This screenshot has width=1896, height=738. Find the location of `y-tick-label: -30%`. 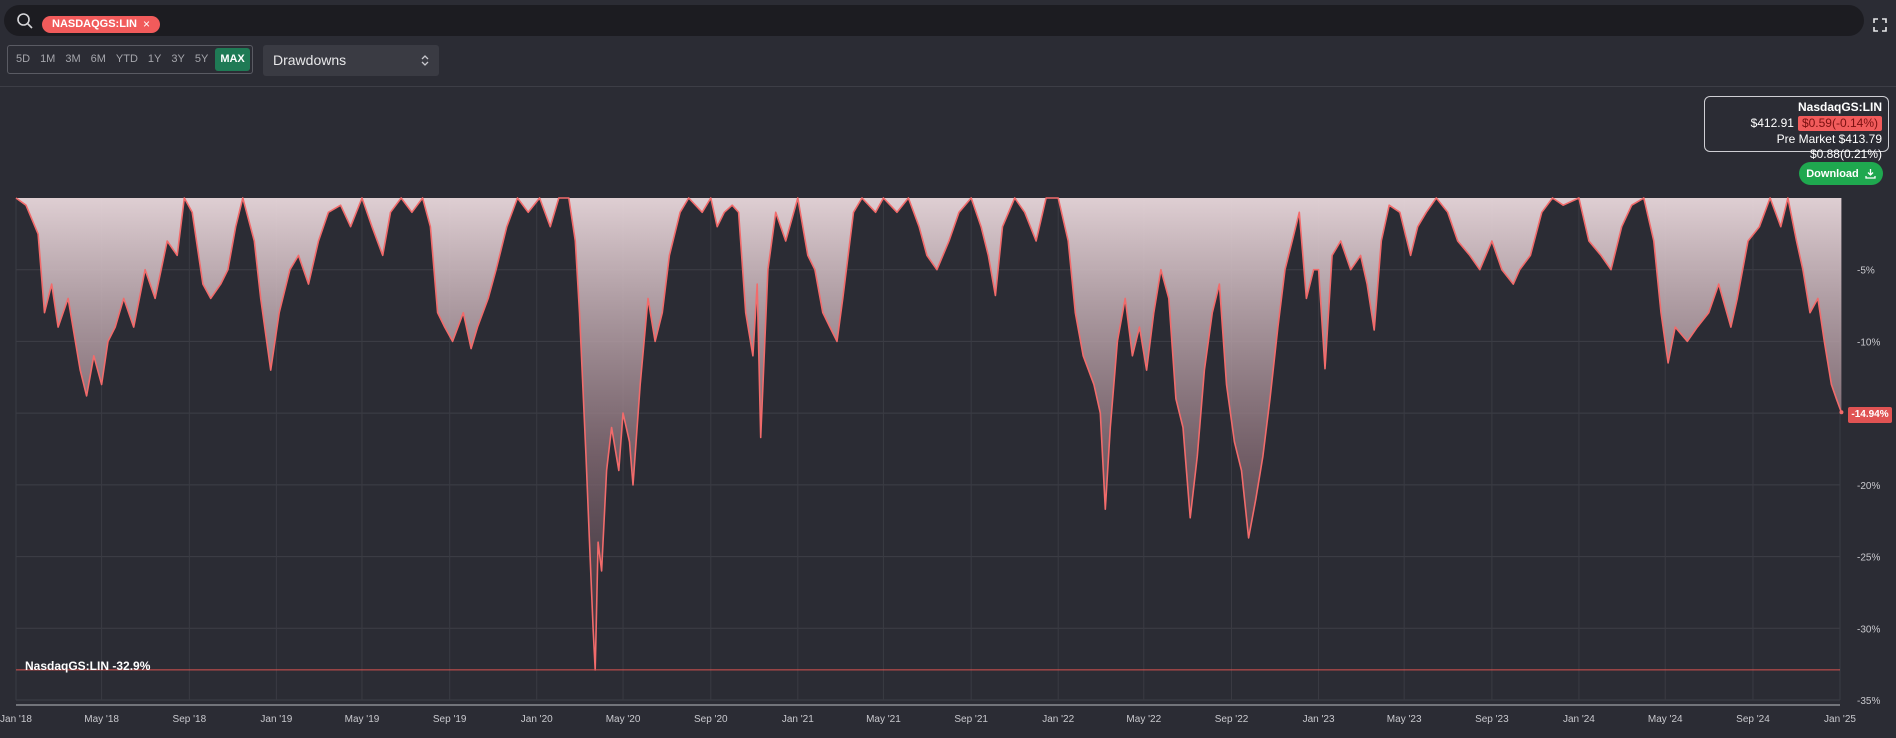

y-tick-label: -30% is located at coordinates (1868, 629).